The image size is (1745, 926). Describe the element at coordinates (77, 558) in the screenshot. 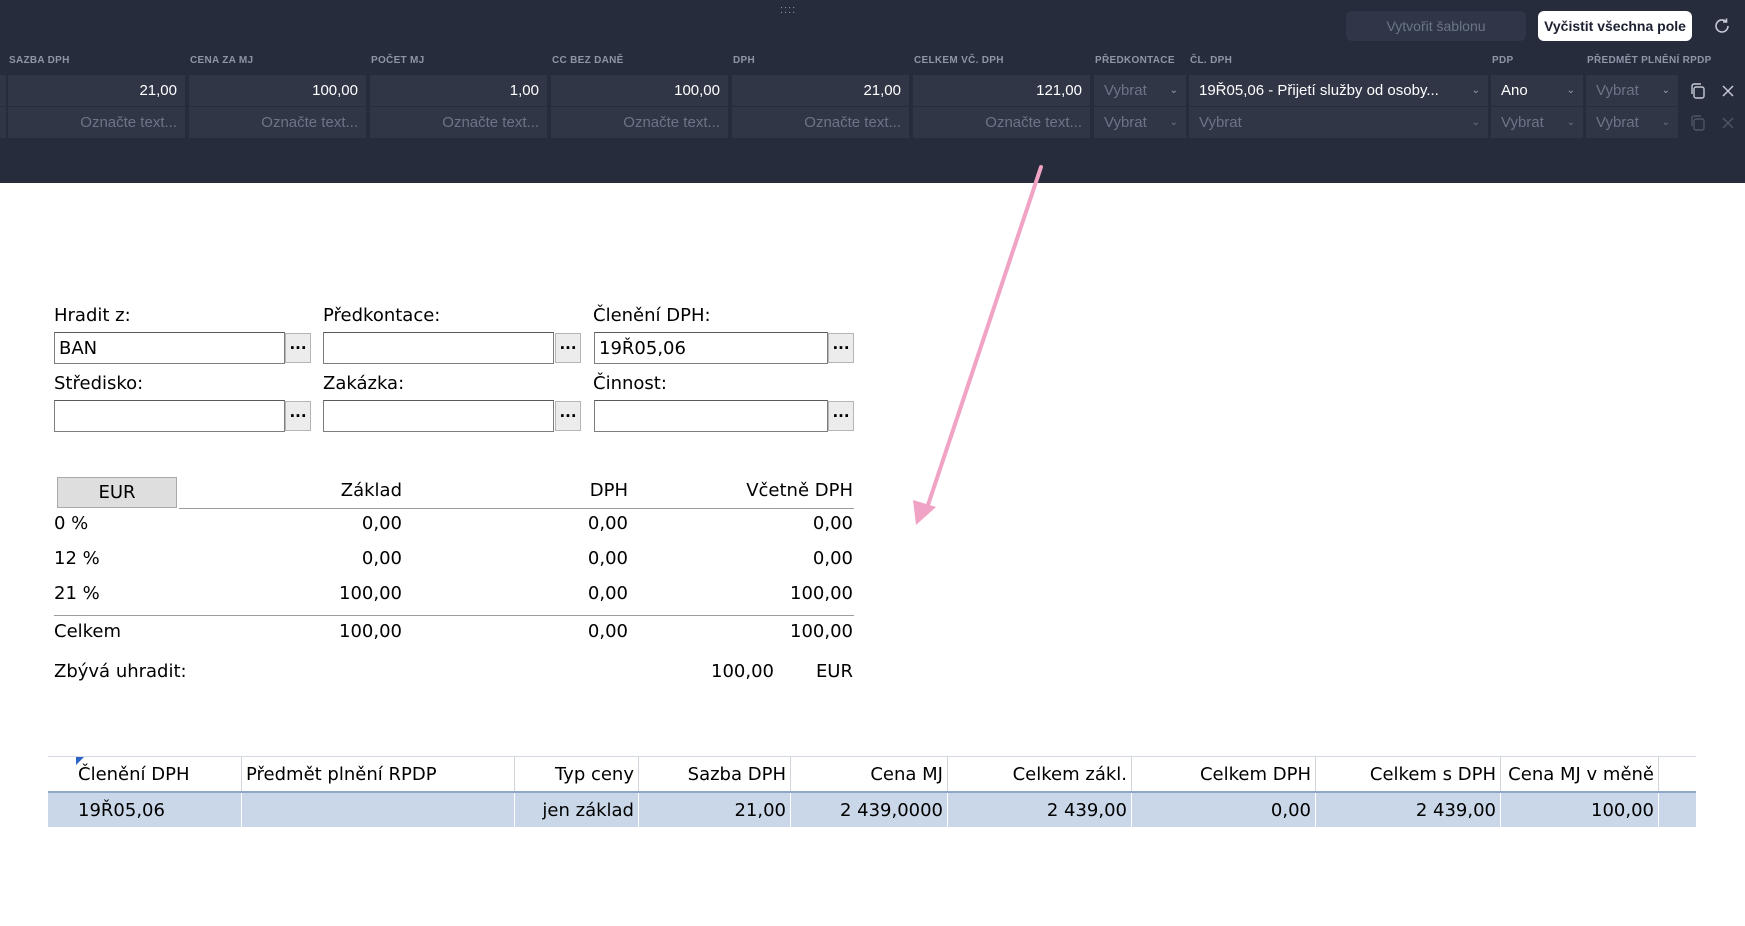

I see `summary-rate: 12 %` at that location.